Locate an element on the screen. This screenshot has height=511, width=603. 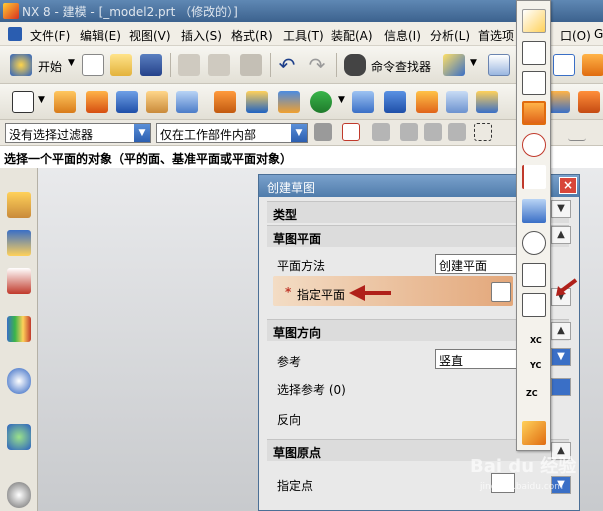
yc-zc-plane-icon is located at coordinates (534, 275).